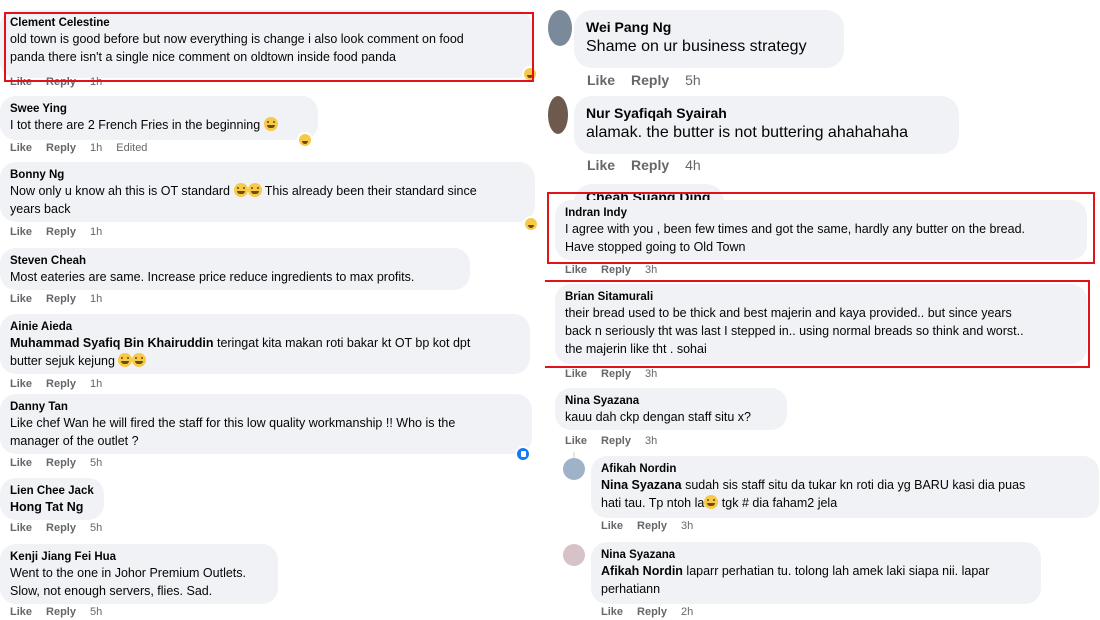 Image resolution: width=1100 pixels, height=620 pixels. Describe the element at coordinates (265, 327) in the screenshot. I see `commenter-name: Ainie Aieda` at that location.